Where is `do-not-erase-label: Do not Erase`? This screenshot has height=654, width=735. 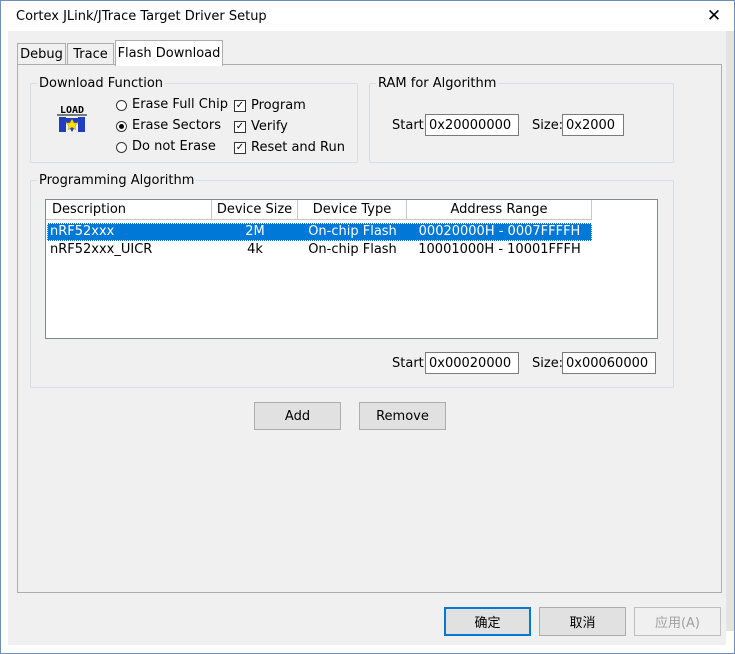 do-not-erase-label: Do not Erase is located at coordinates (174, 146).